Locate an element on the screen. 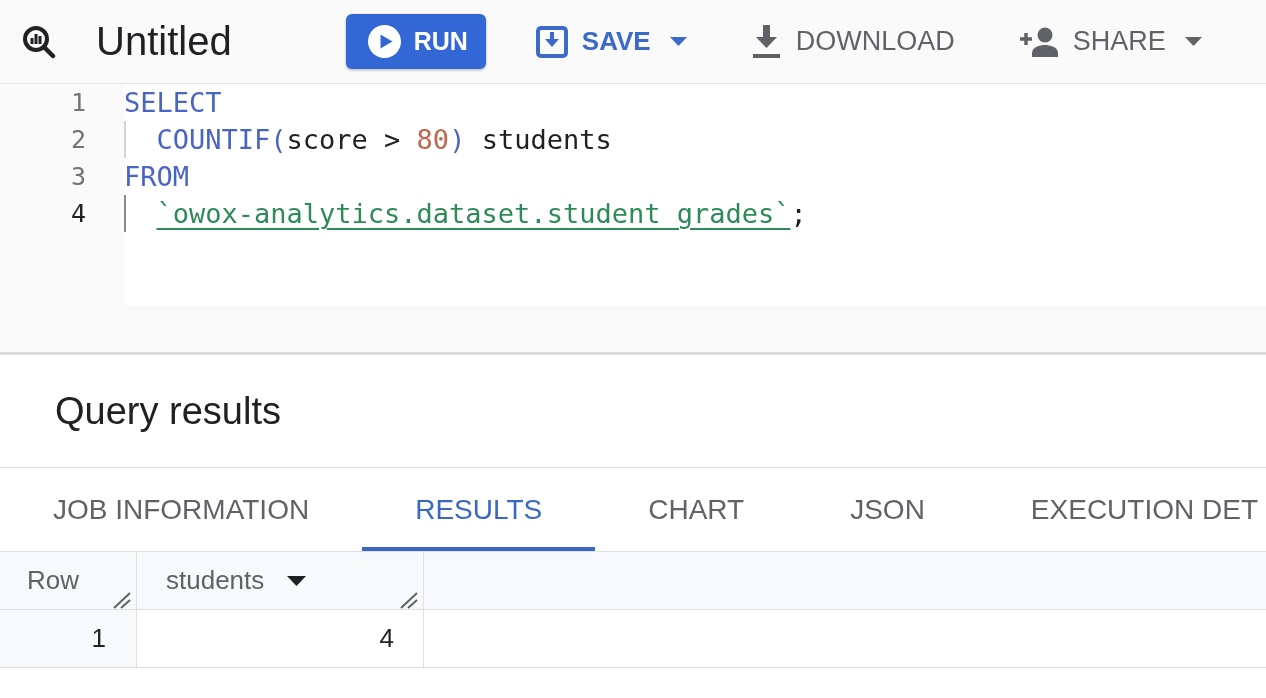 The height and width of the screenshot is (698, 1266). tab: JOB INFORMATION is located at coordinates (181, 509).